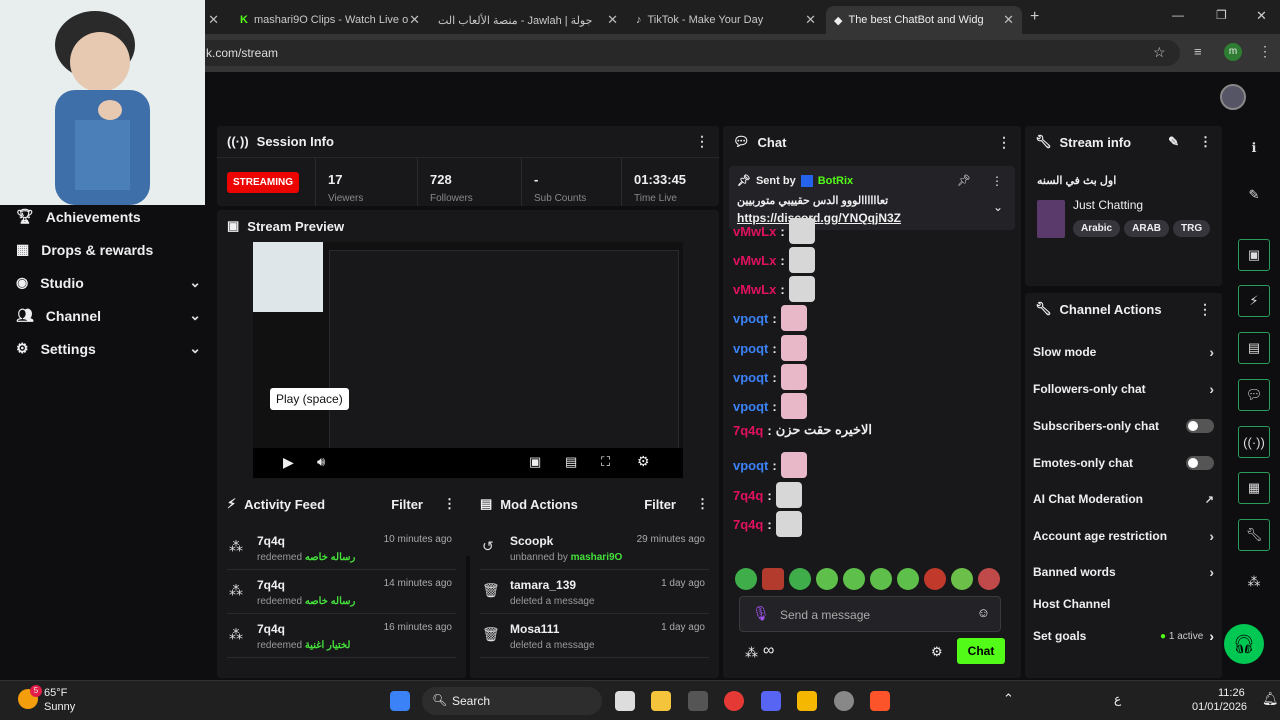 The image size is (1280, 720). Describe the element at coordinates (1198, 51) in the screenshot. I see `reading-list-icon: ≡` at that location.